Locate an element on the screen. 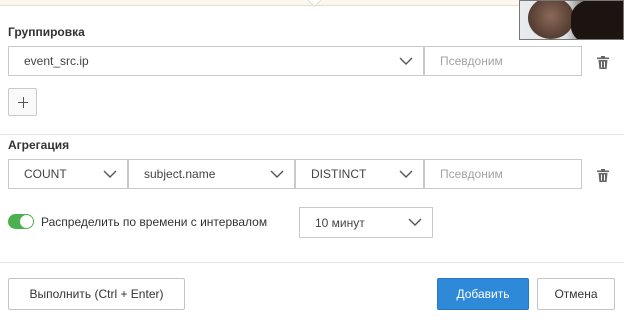  grouping-label: Группировка is located at coordinates (46, 32).